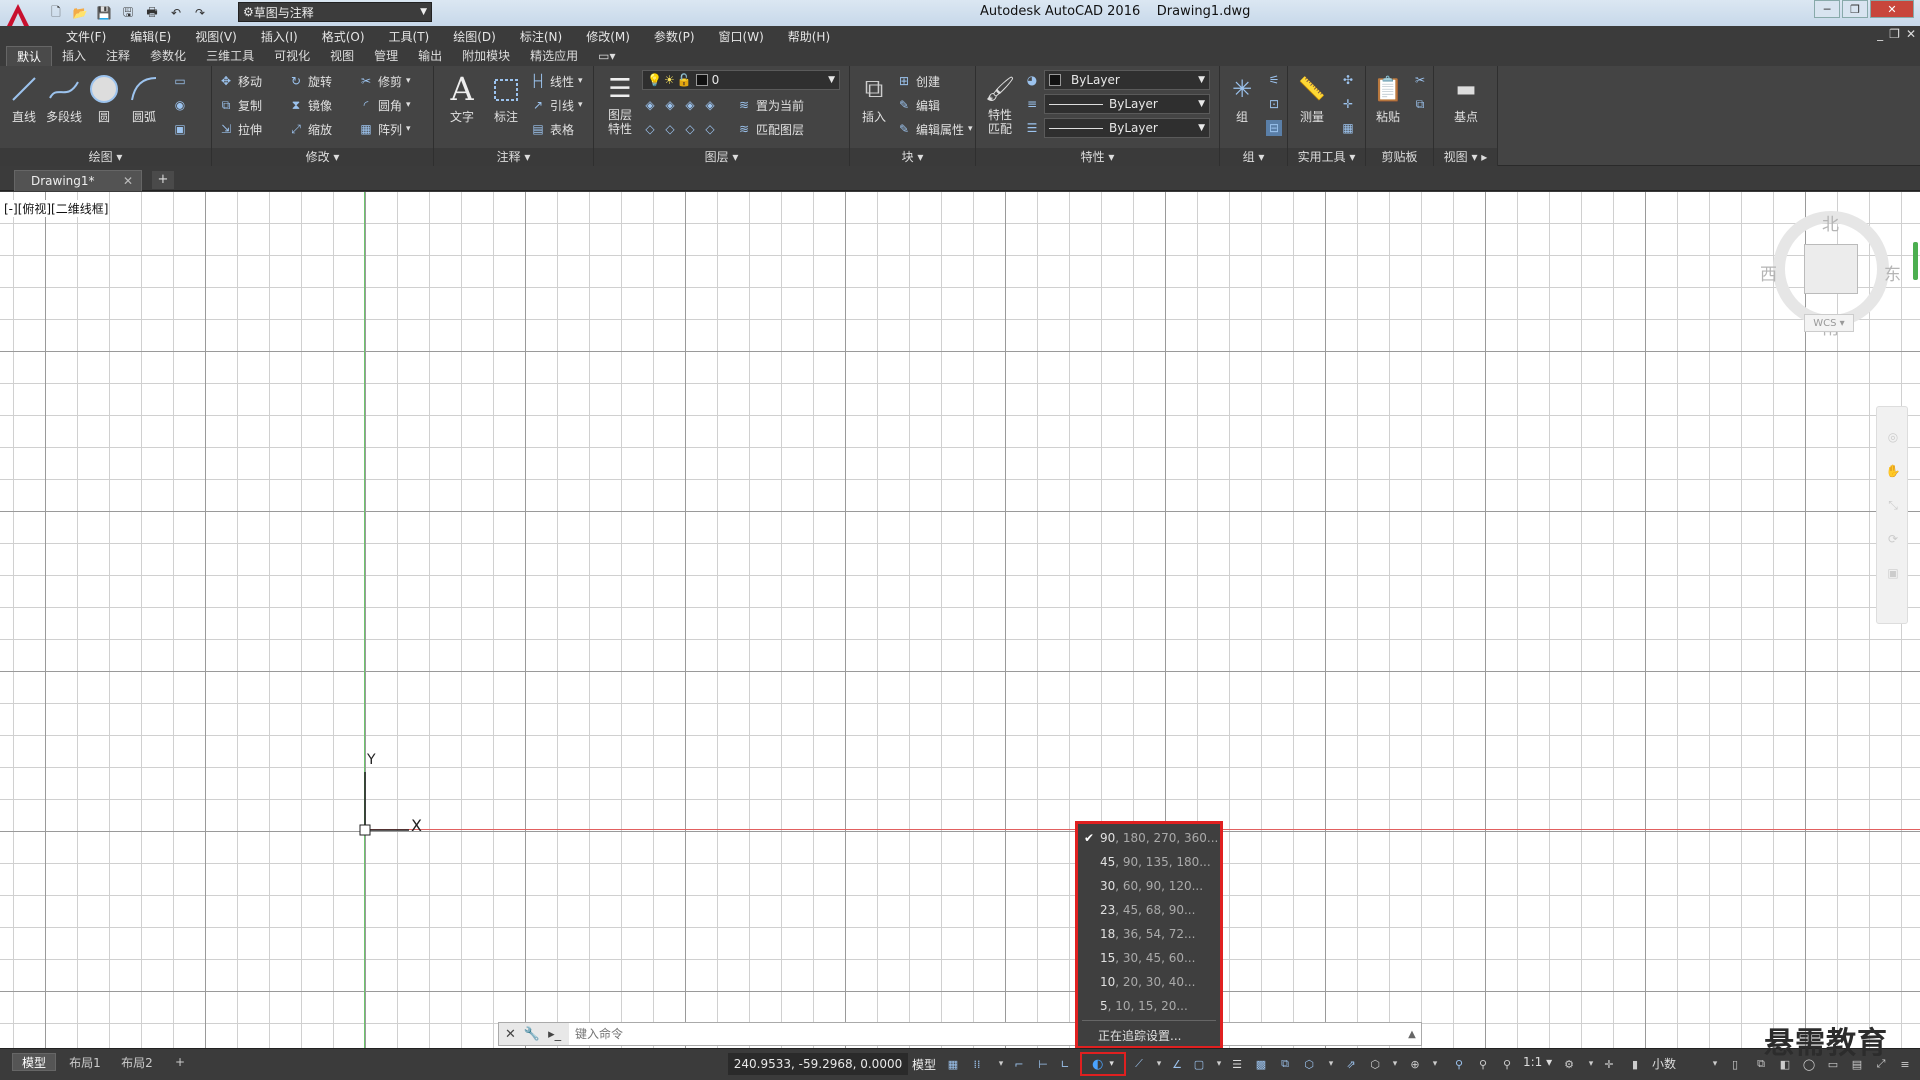  What do you see at coordinates (279, 36) in the screenshot?
I see `menu-insert: 插入(I)` at bounding box center [279, 36].